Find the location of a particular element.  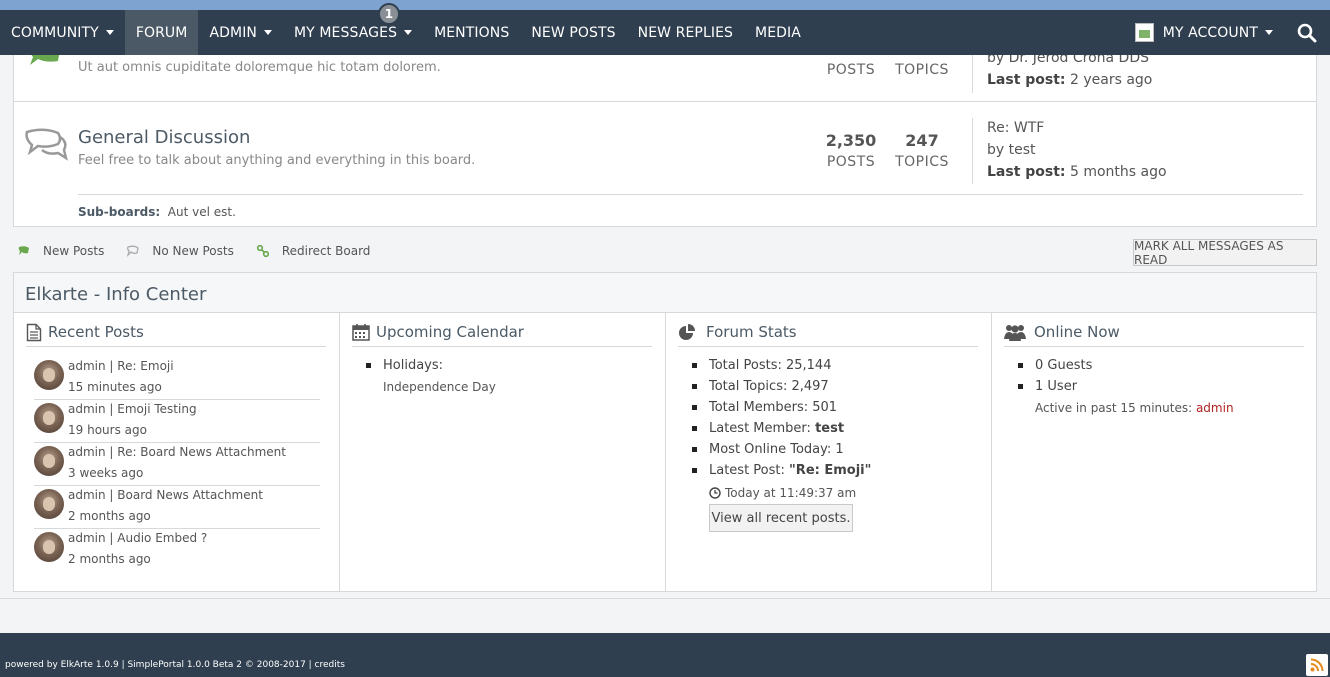

nav-media-label: MEDIA is located at coordinates (778, 32).